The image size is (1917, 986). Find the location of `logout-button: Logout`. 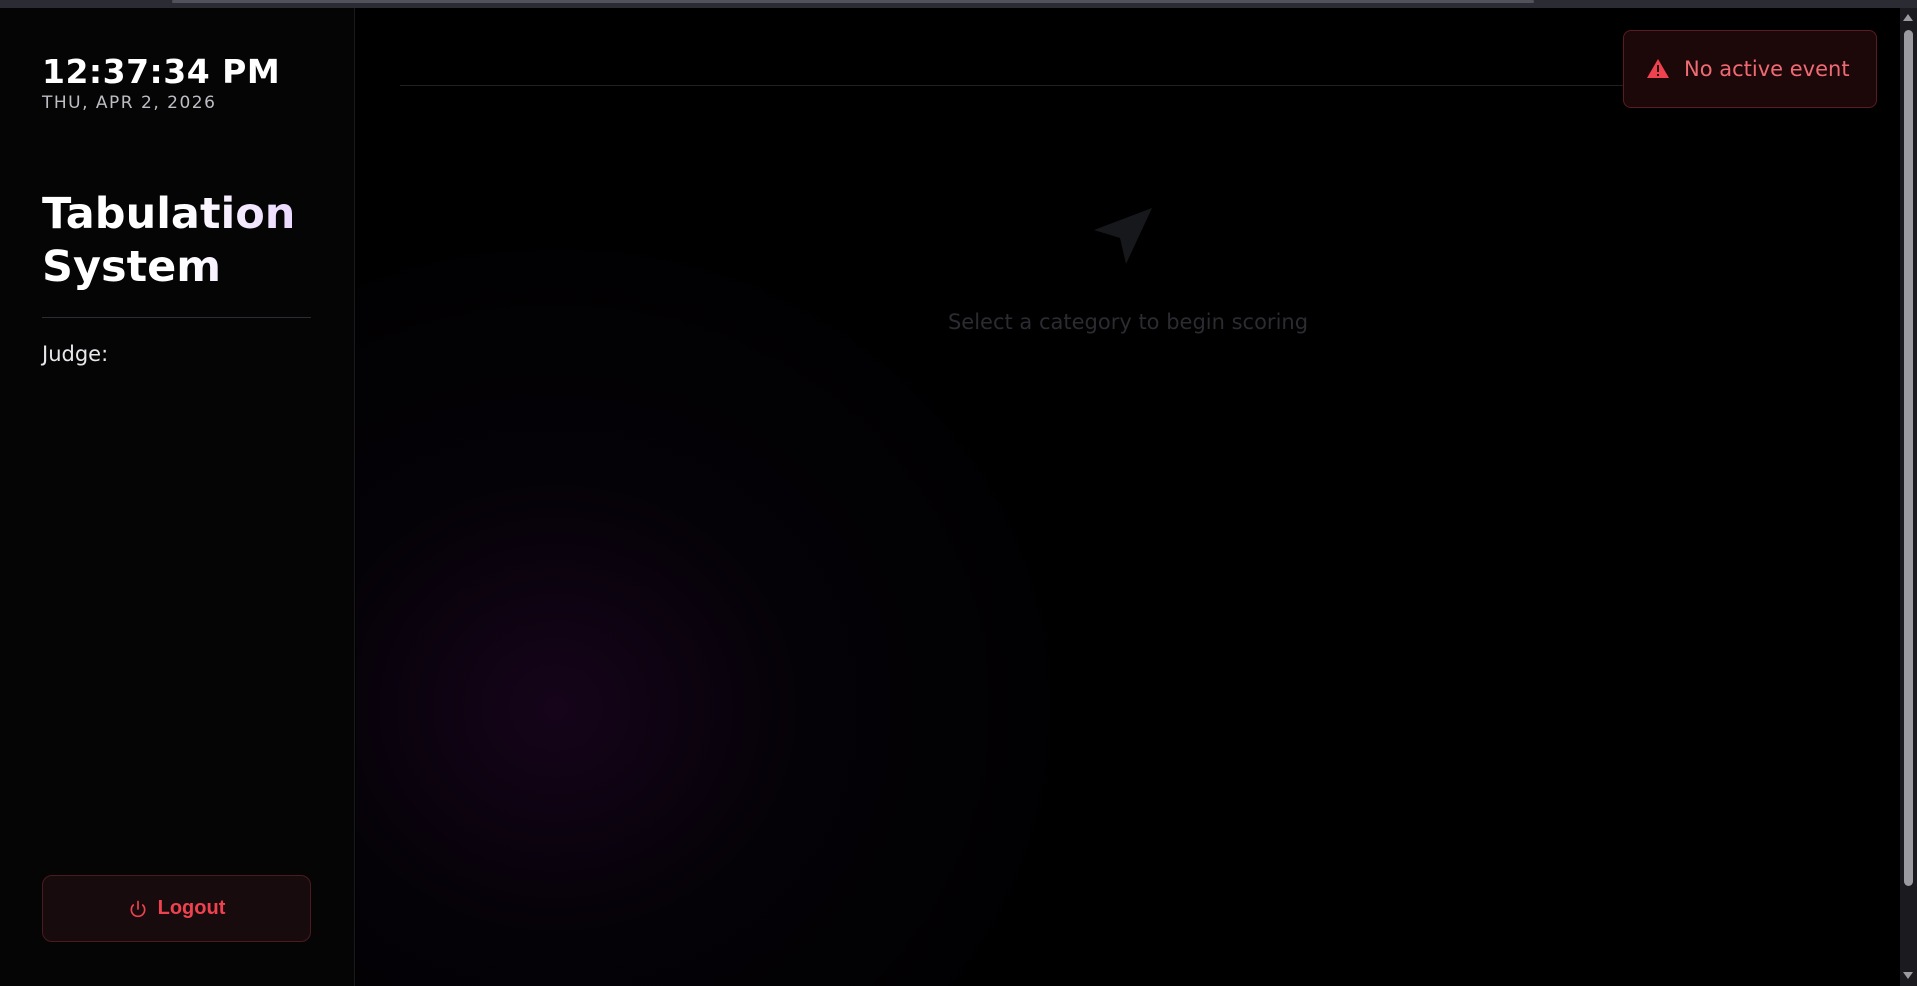

logout-button: Logout is located at coordinates (176, 908).